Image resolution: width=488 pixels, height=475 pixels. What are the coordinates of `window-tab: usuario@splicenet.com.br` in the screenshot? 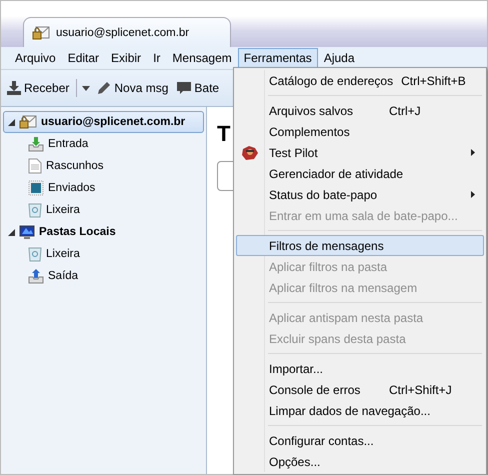 It's located at (127, 32).